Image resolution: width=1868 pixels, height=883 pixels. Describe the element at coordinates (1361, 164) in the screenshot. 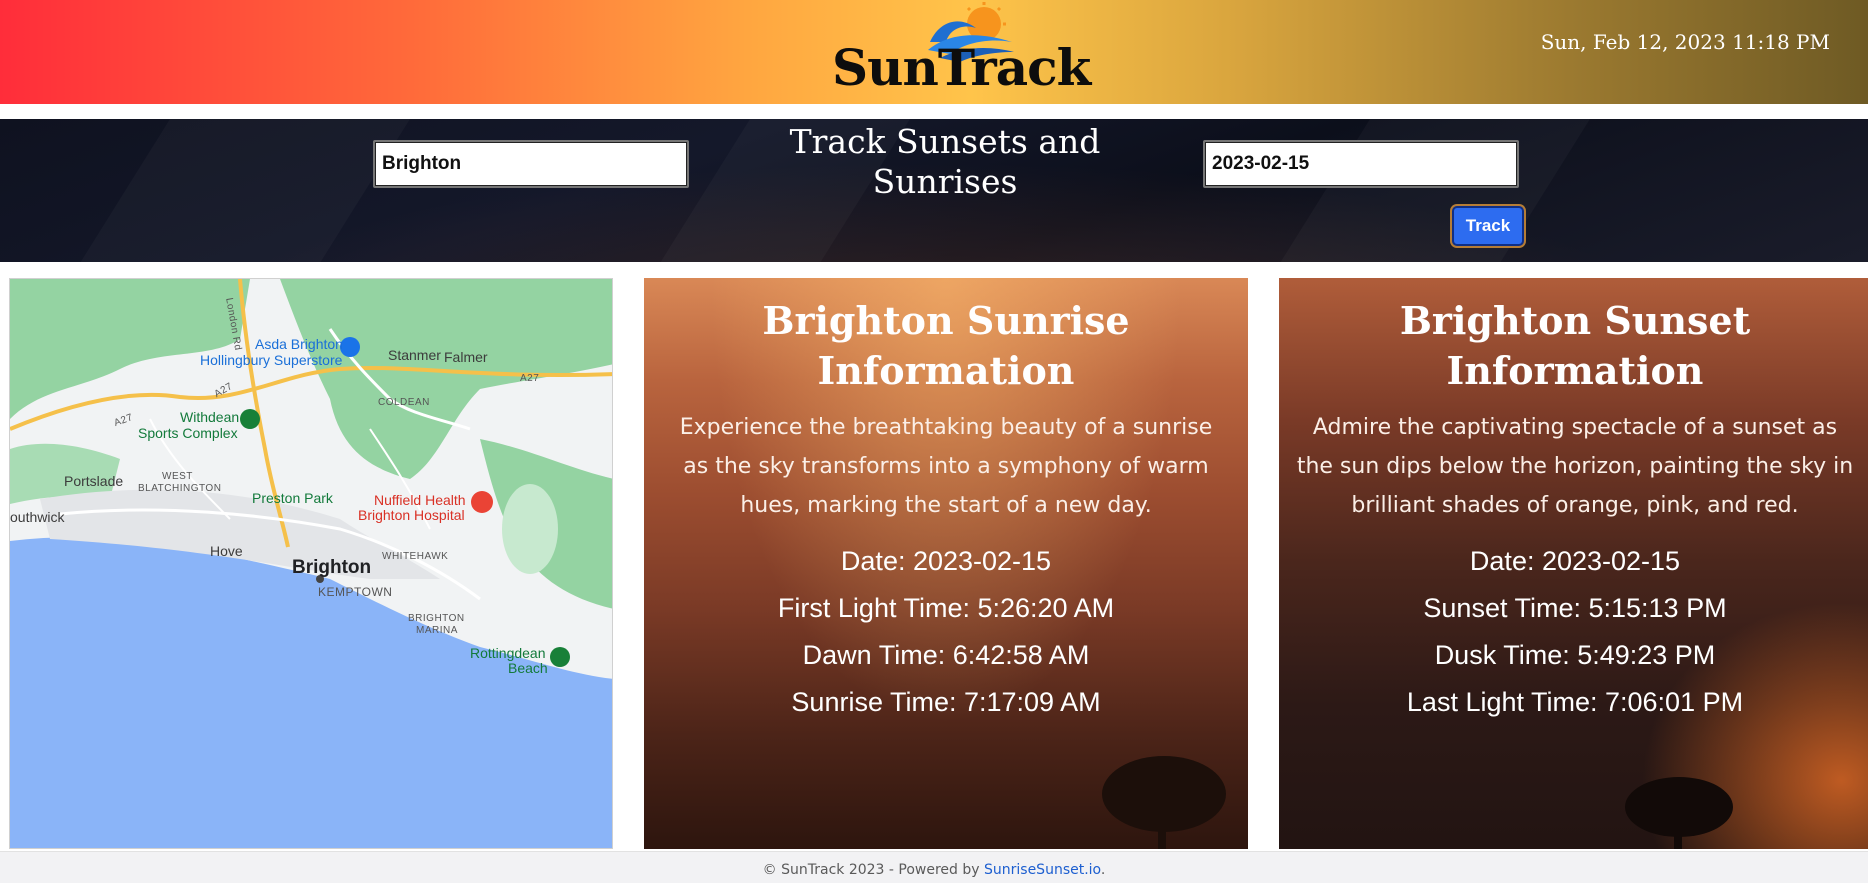

I see `date-input: 2023-02-15` at that location.